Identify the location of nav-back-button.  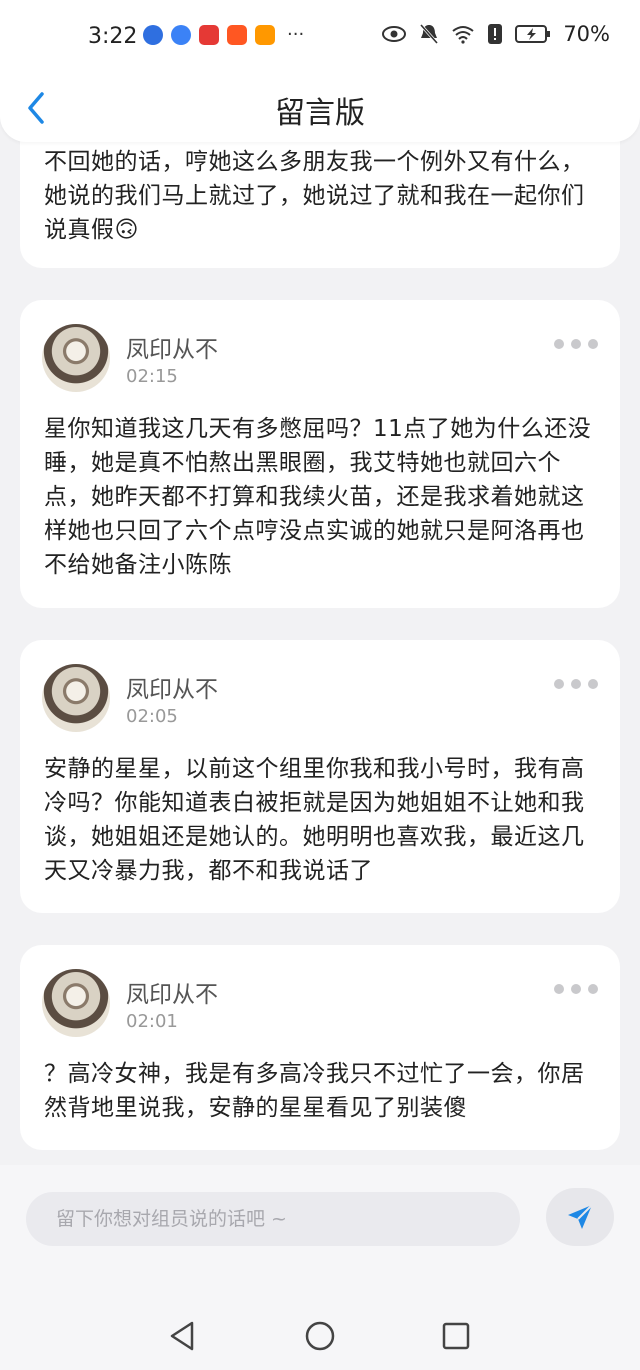
(182, 1336).